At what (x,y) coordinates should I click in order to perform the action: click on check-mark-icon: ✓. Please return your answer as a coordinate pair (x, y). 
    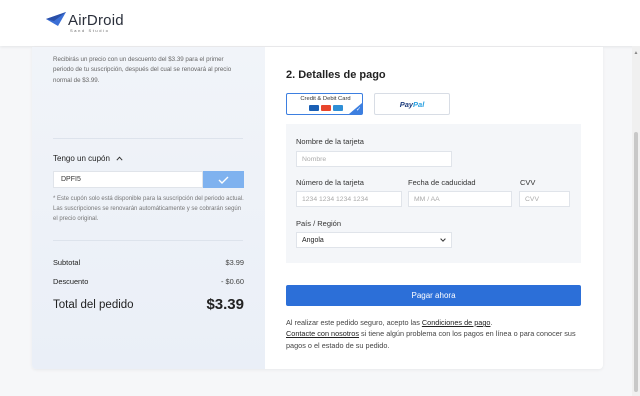
    Looking at the image, I should click on (358, 110).